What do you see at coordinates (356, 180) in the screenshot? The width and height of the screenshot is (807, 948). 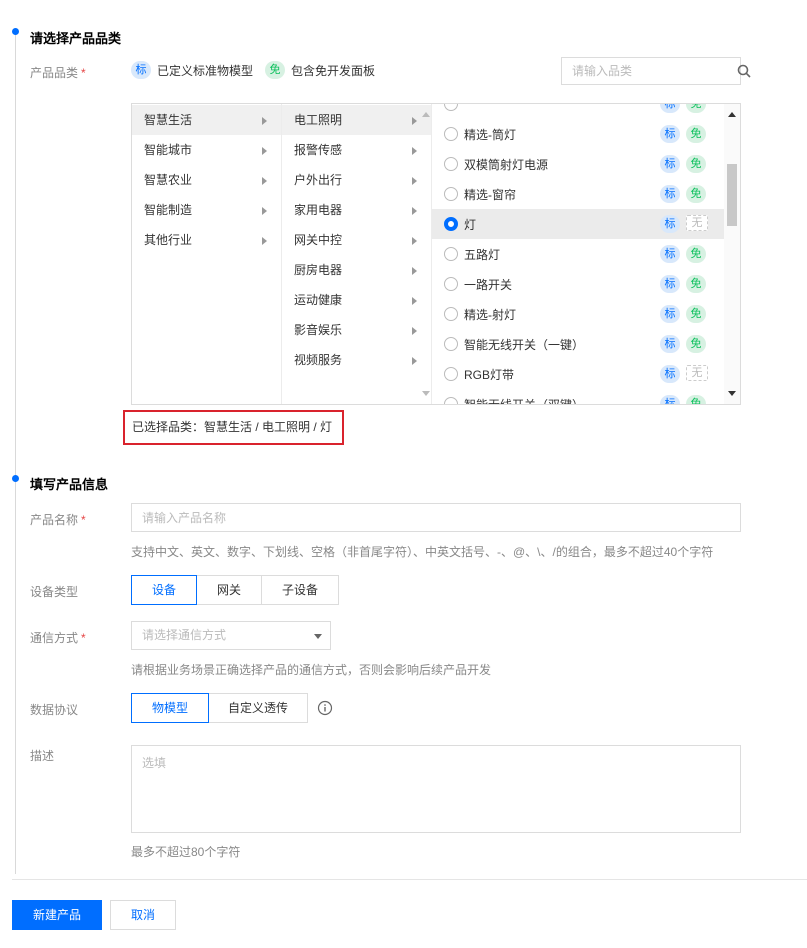 I see `level2-item: 户外出行` at bounding box center [356, 180].